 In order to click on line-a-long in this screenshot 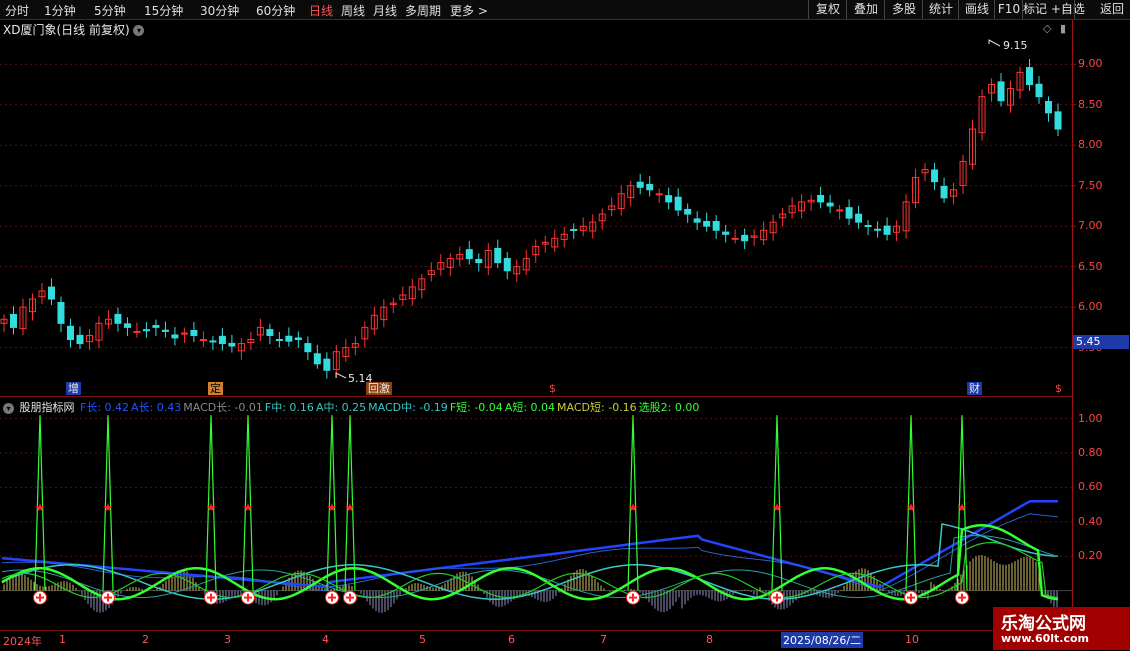, I will do `click(530, 552)`.